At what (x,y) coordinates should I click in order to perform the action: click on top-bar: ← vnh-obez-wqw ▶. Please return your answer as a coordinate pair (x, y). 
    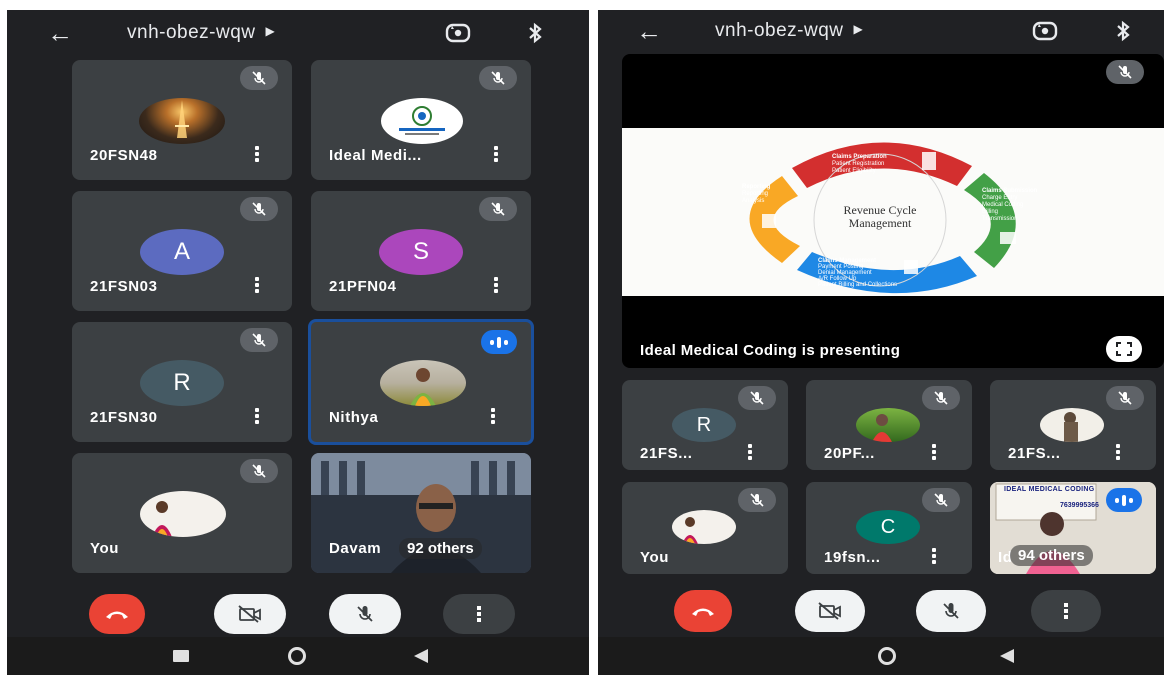
    Looking at the image, I should click on (881, 33).